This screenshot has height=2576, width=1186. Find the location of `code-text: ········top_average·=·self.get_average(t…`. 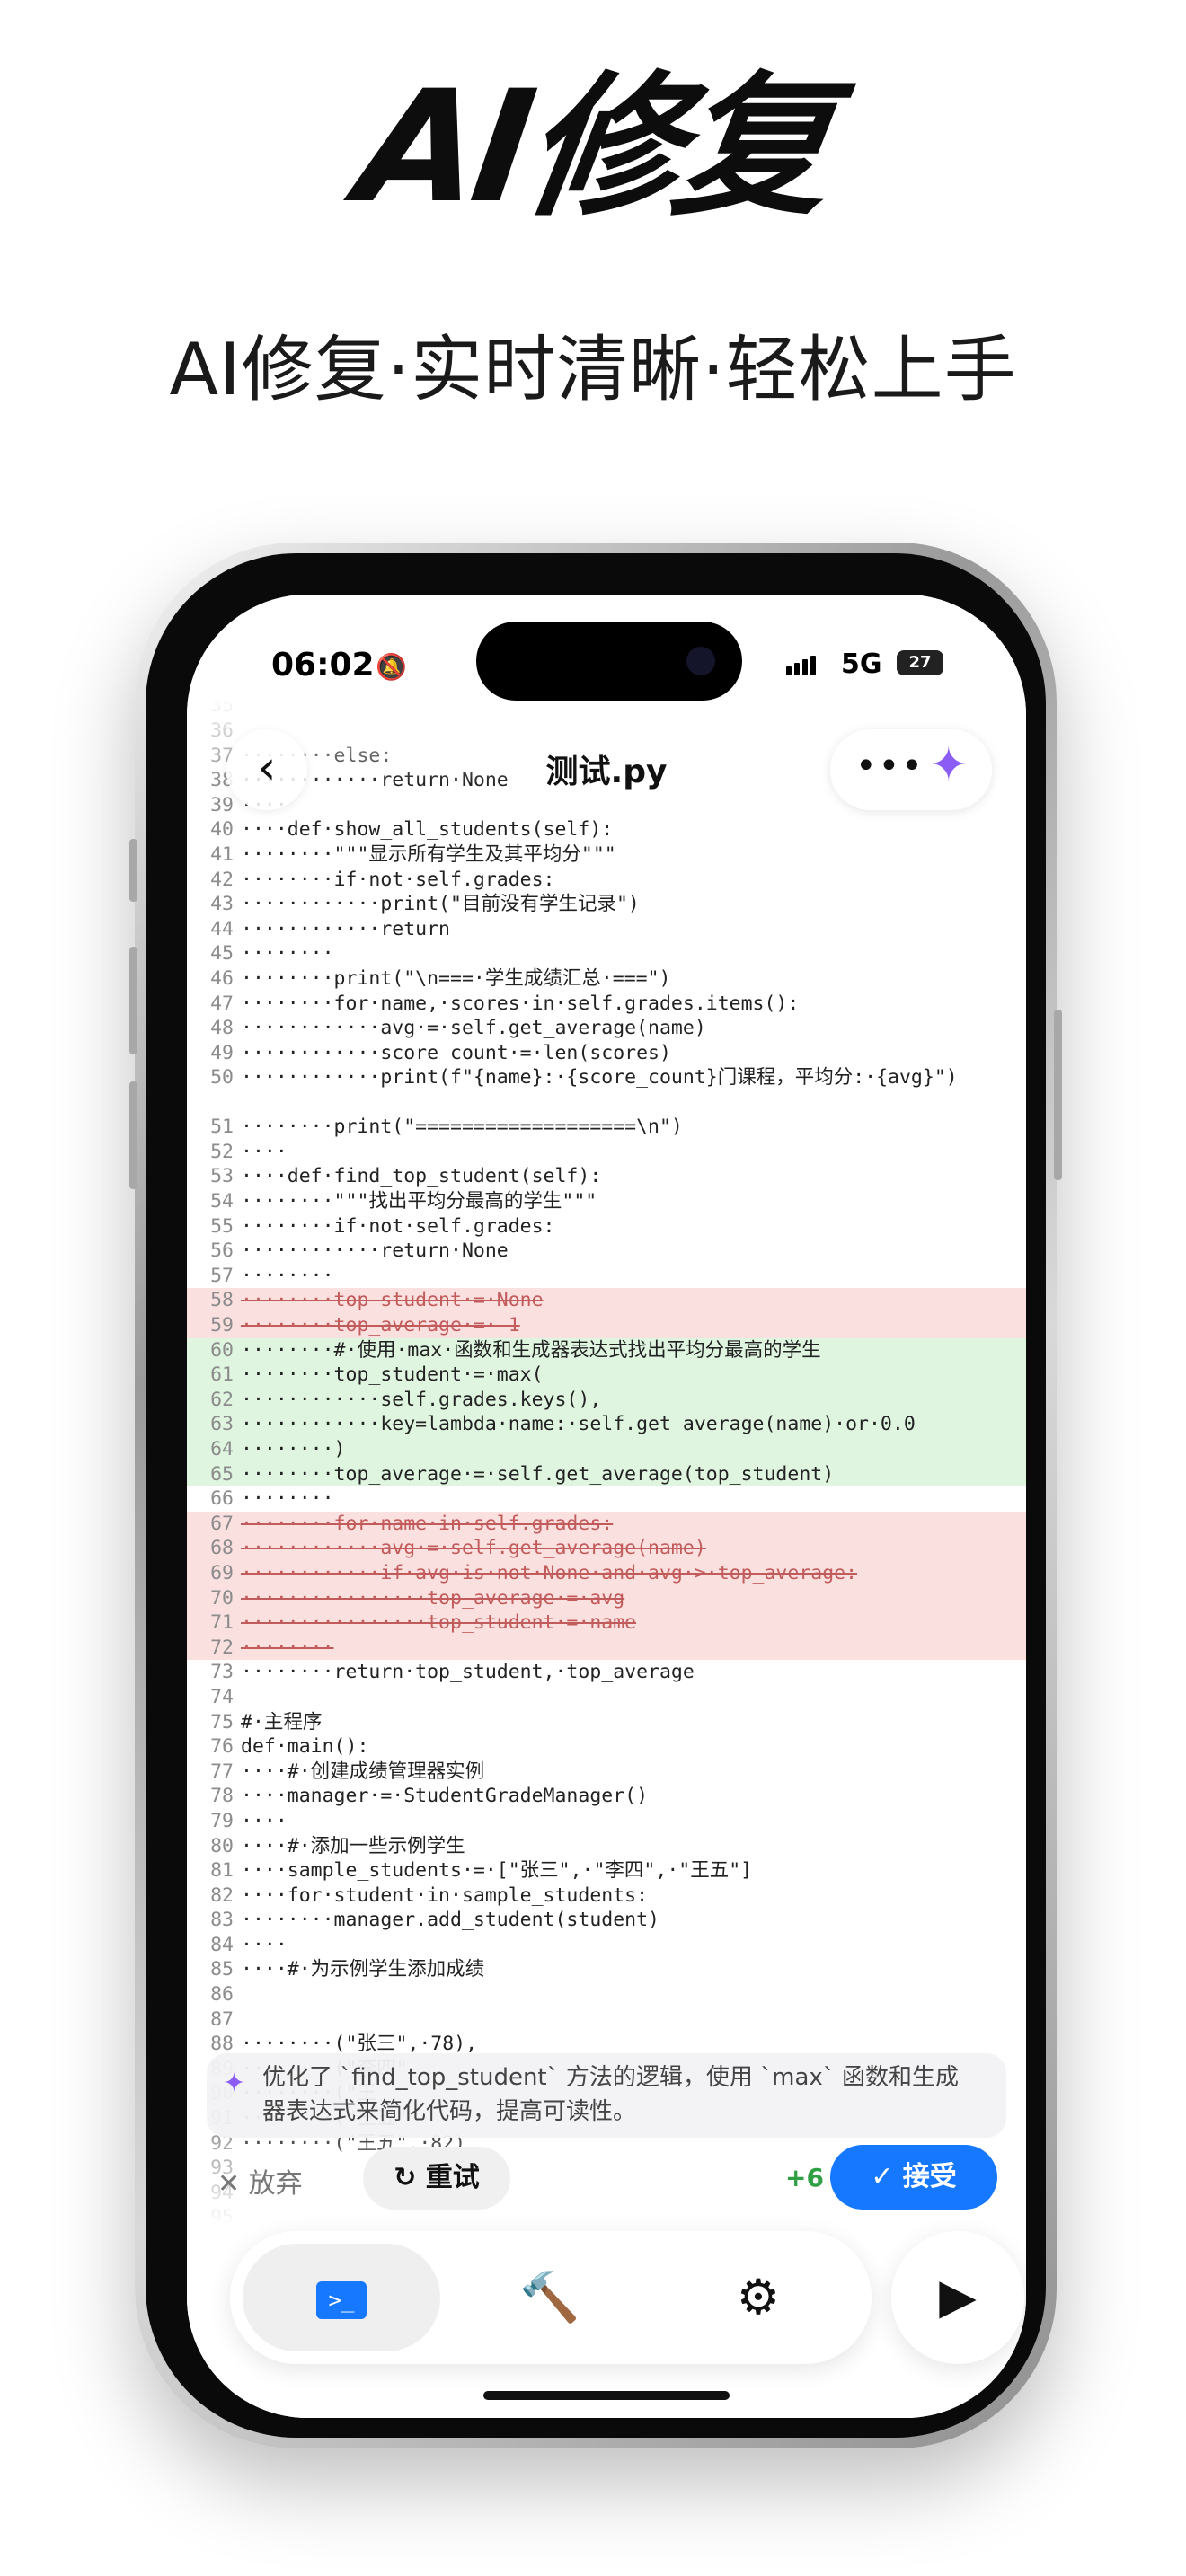

code-text: ········top_average·=·self.get_average(t… is located at coordinates (538, 1474).